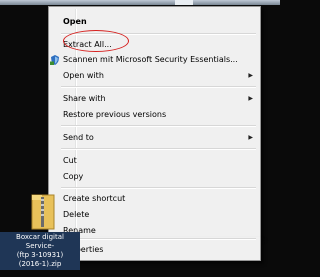 The image size is (320, 277). What do you see at coordinates (43, 212) in the screenshot?
I see `zip-folder-icon` at bounding box center [43, 212].